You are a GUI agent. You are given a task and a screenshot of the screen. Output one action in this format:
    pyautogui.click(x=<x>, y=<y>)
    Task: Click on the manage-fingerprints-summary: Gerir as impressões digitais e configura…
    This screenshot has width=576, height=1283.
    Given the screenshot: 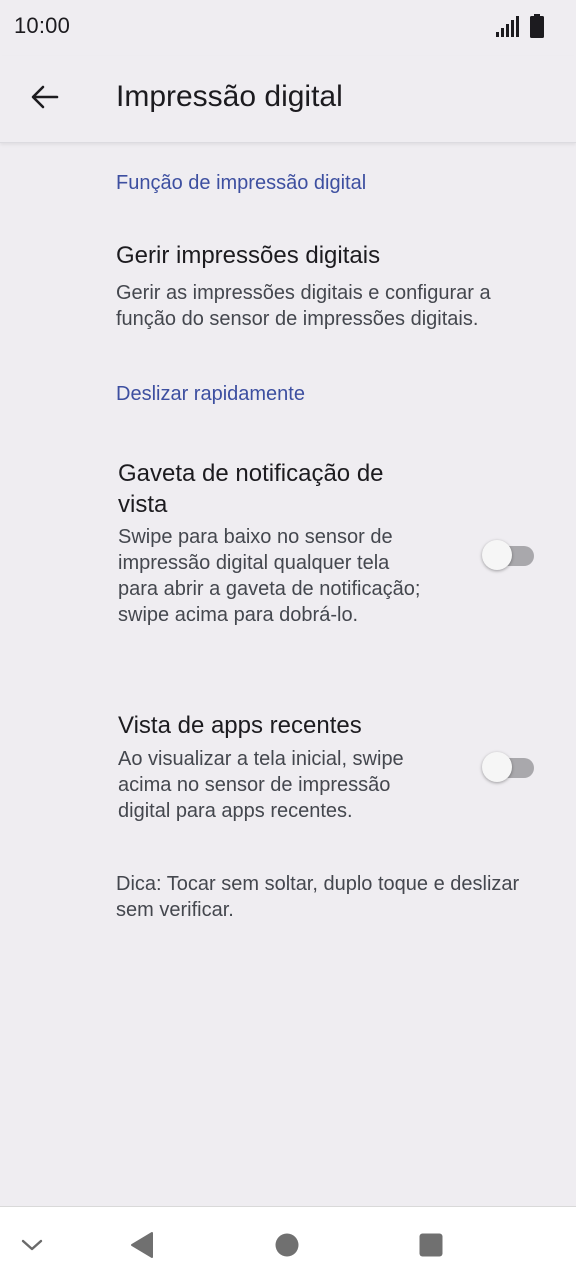 What is the action you would take?
    pyautogui.click(x=303, y=306)
    